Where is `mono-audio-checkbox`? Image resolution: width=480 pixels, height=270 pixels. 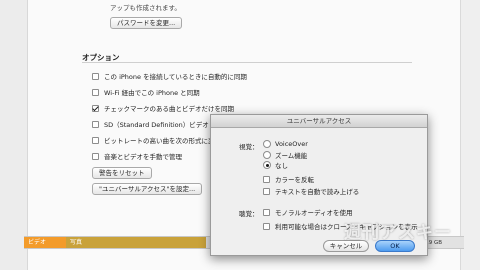 mono-audio-checkbox is located at coordinates (266, 212).